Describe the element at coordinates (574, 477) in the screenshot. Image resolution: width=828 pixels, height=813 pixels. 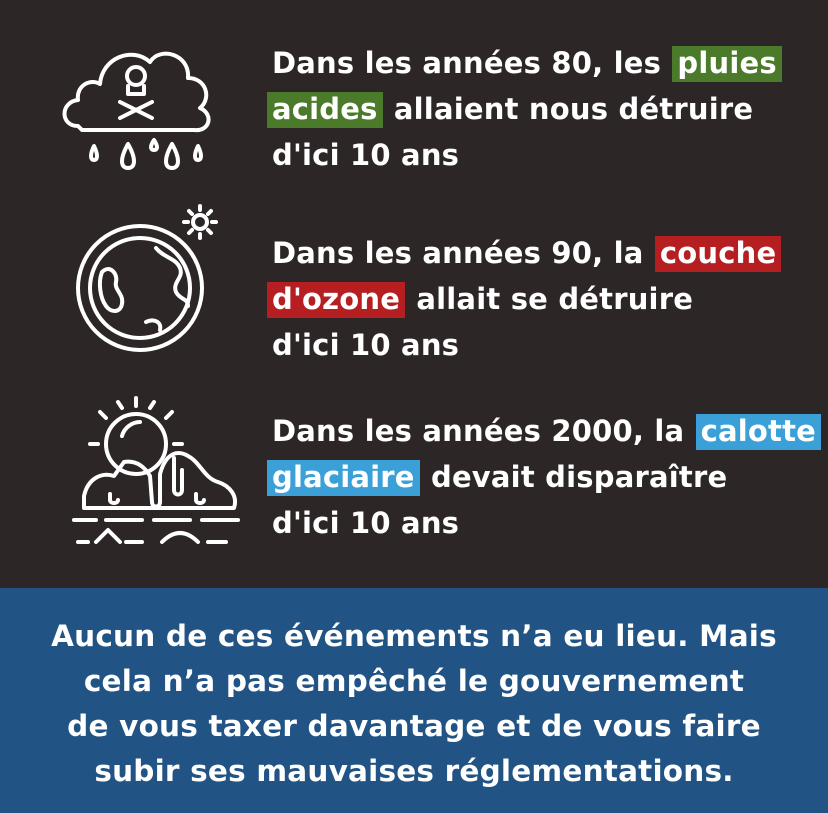
I see `line-text: devait disparaître` at that location.